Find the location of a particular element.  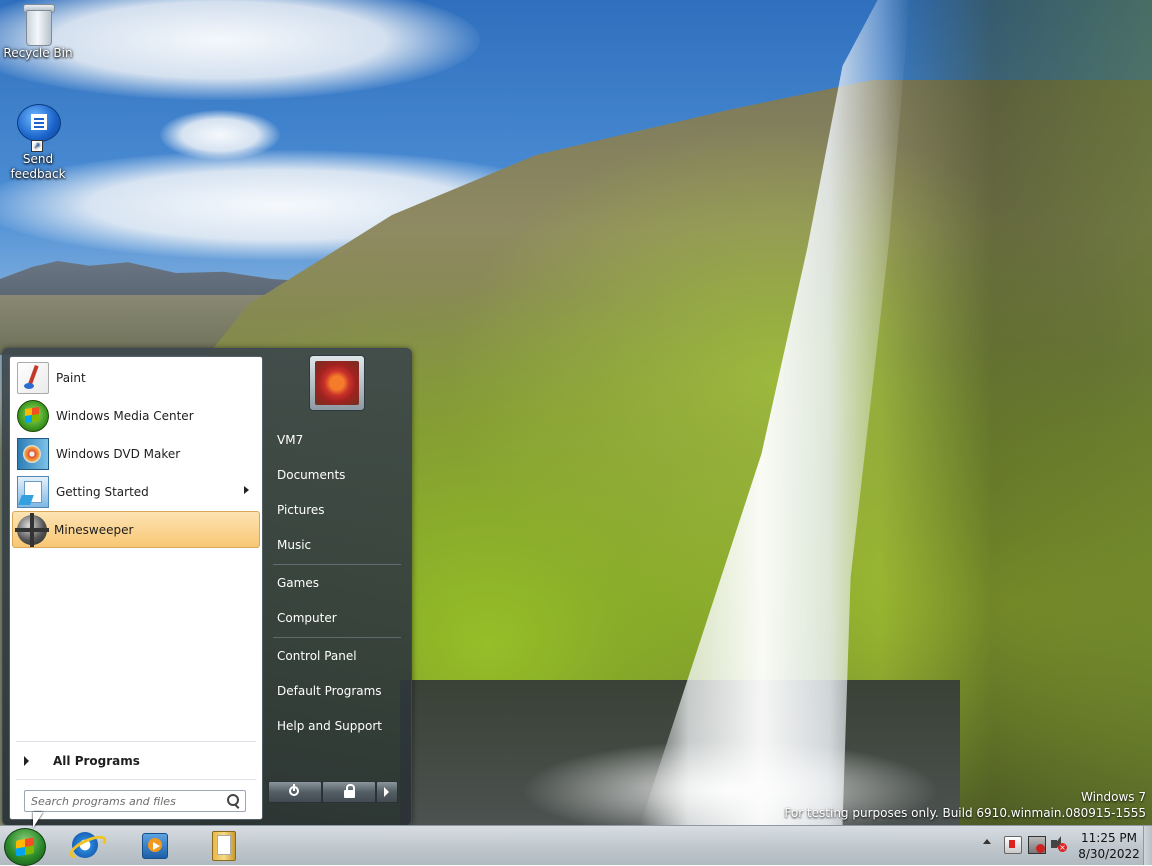

search-box is located at coordinates (135, 801).